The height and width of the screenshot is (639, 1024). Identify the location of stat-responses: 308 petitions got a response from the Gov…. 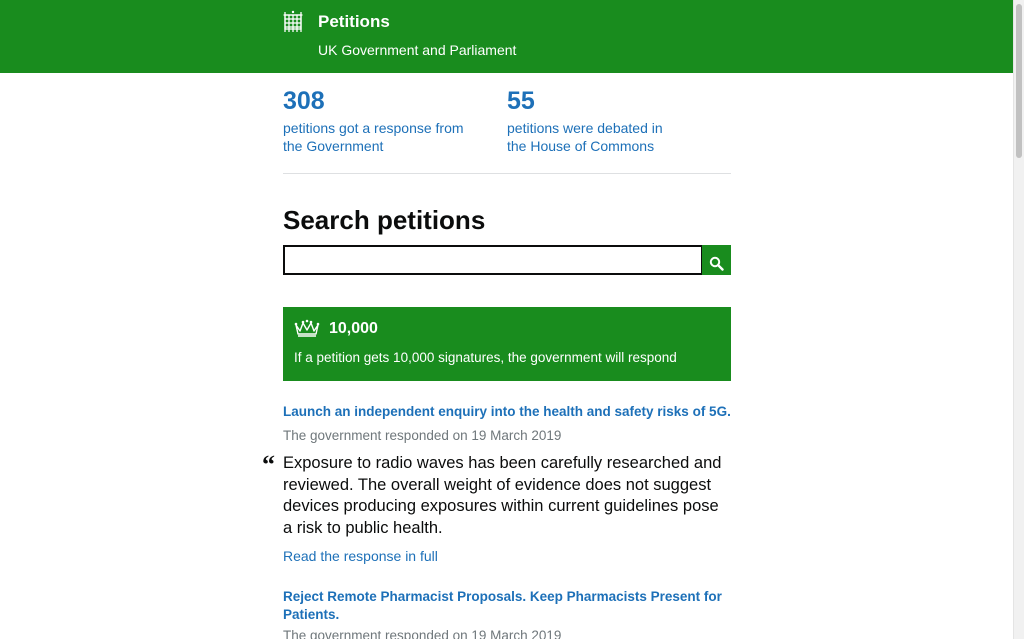
(383, 120).